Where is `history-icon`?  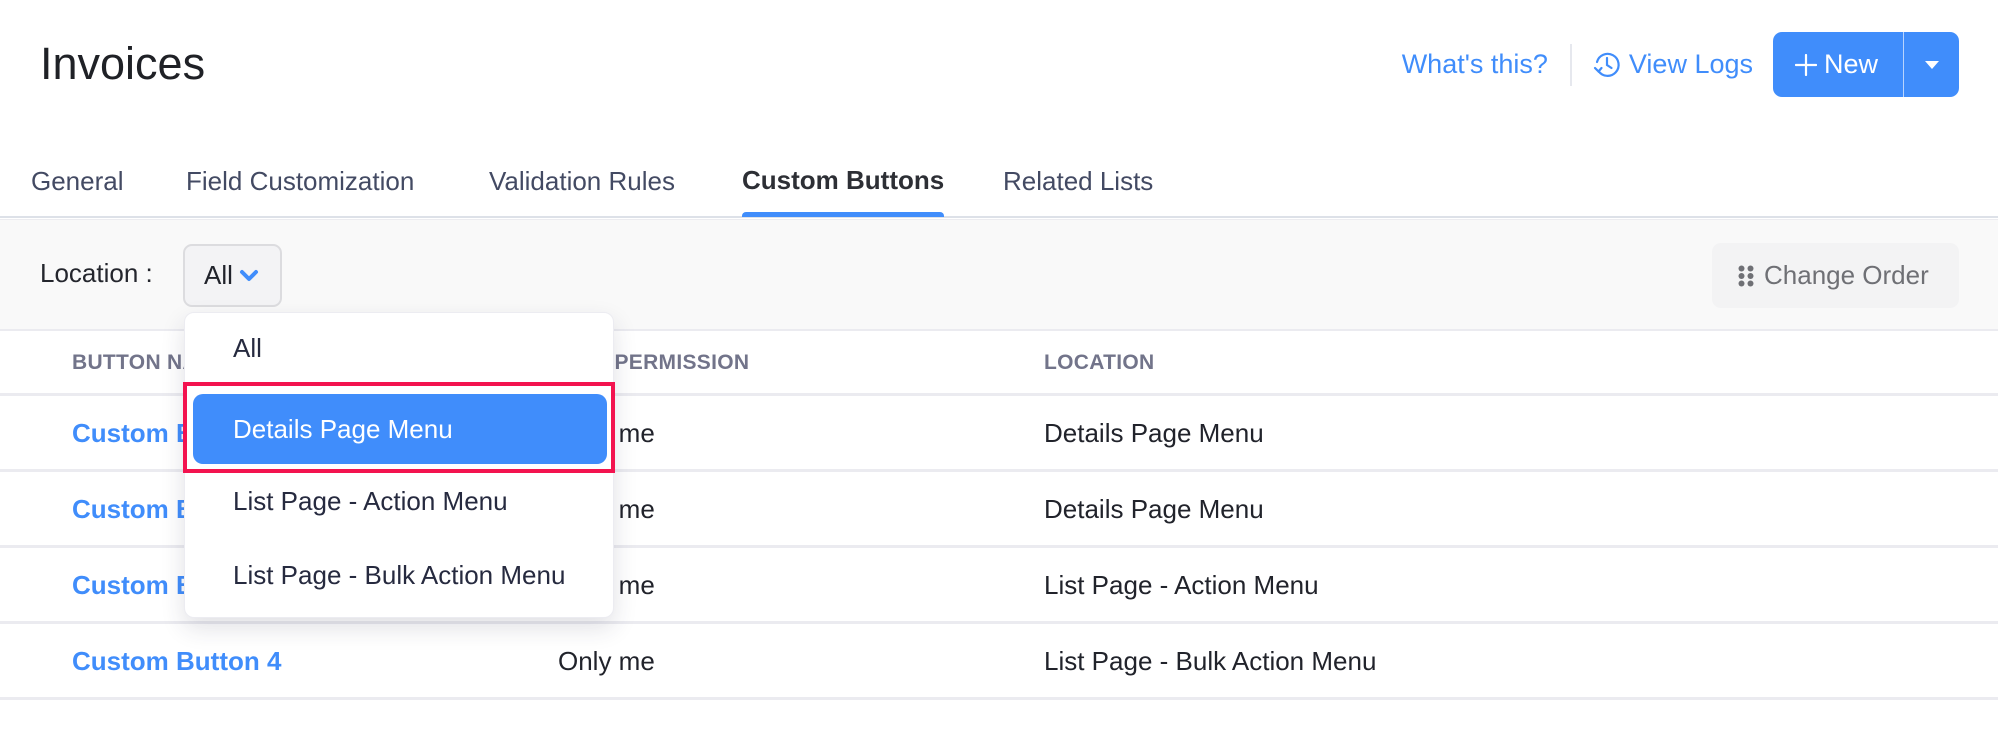
history-icon is located at coordinates (1606, 64).